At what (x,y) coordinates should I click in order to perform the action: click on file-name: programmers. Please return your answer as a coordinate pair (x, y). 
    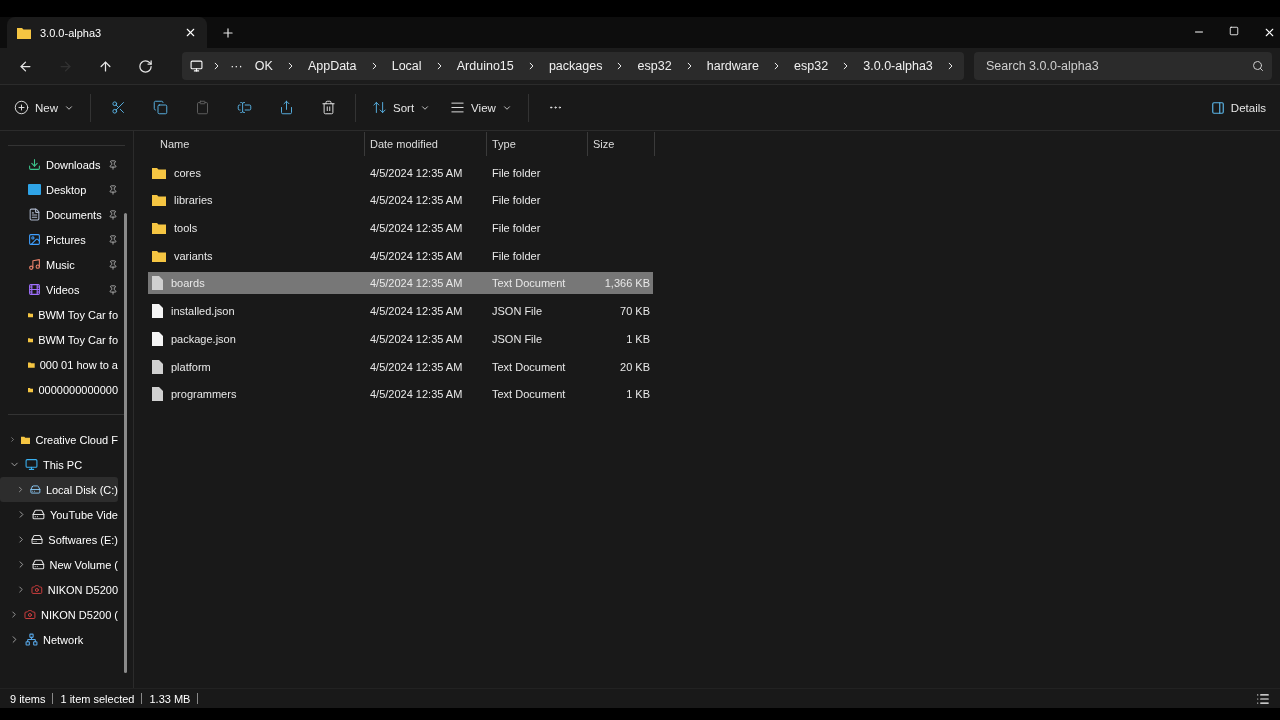
    Looking at the image, I should click on (203, 394).